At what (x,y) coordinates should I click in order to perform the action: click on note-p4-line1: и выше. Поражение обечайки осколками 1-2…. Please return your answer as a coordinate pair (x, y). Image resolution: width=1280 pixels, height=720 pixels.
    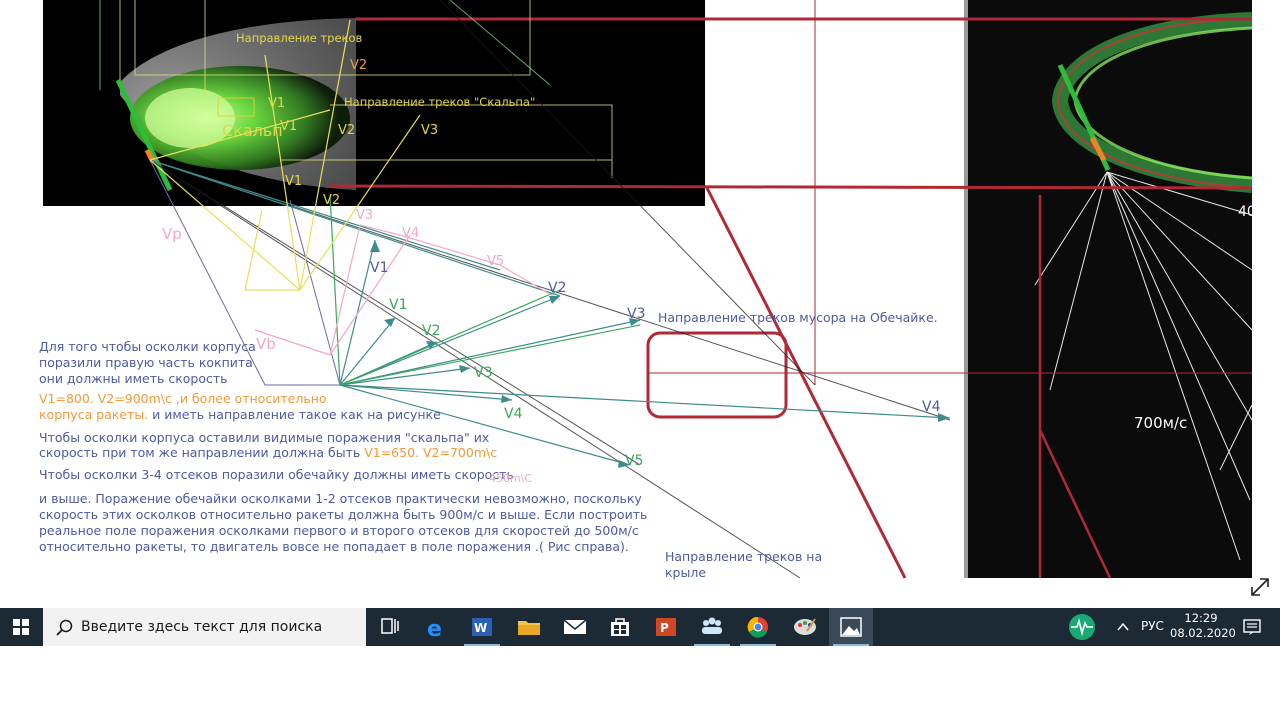
    Looking at the image, I should click on (340, 498).